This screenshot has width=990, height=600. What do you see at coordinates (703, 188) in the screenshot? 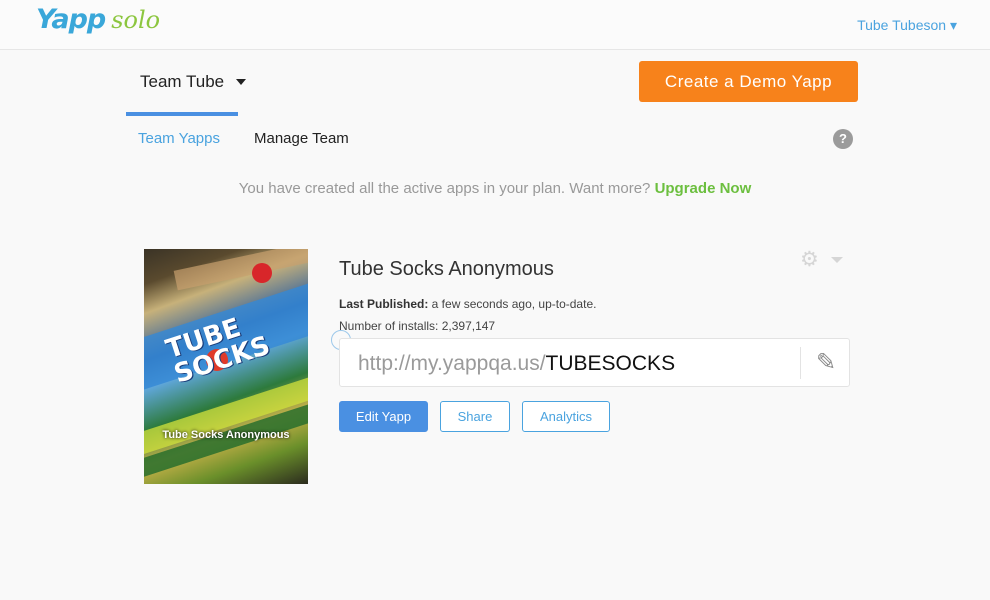
I see `upgrade-now-link: Upgrade Now` at bounding box center [703, 188].